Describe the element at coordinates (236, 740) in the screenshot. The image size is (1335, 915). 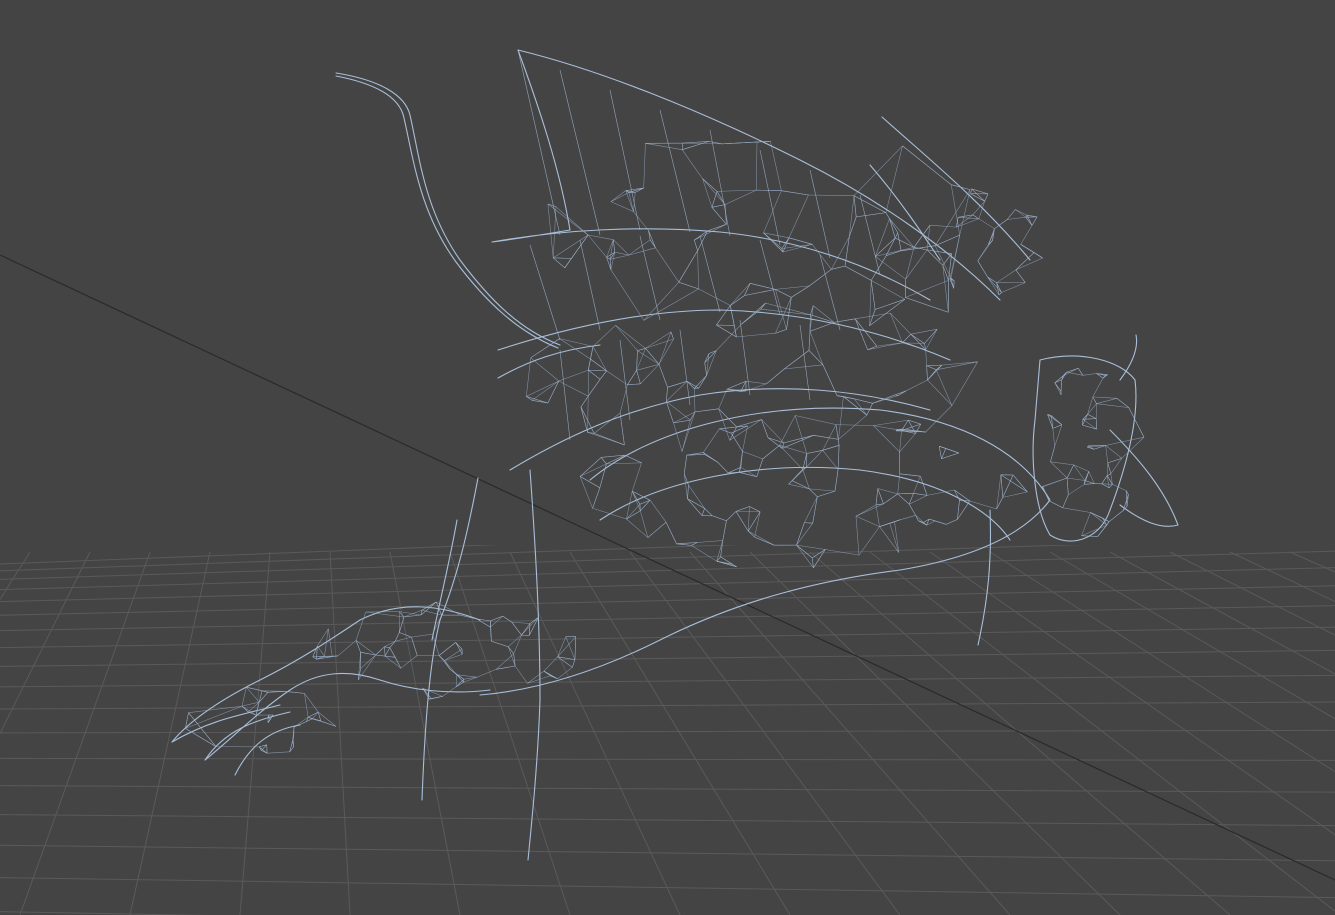
I see `tail-fin-spikes` at that location.